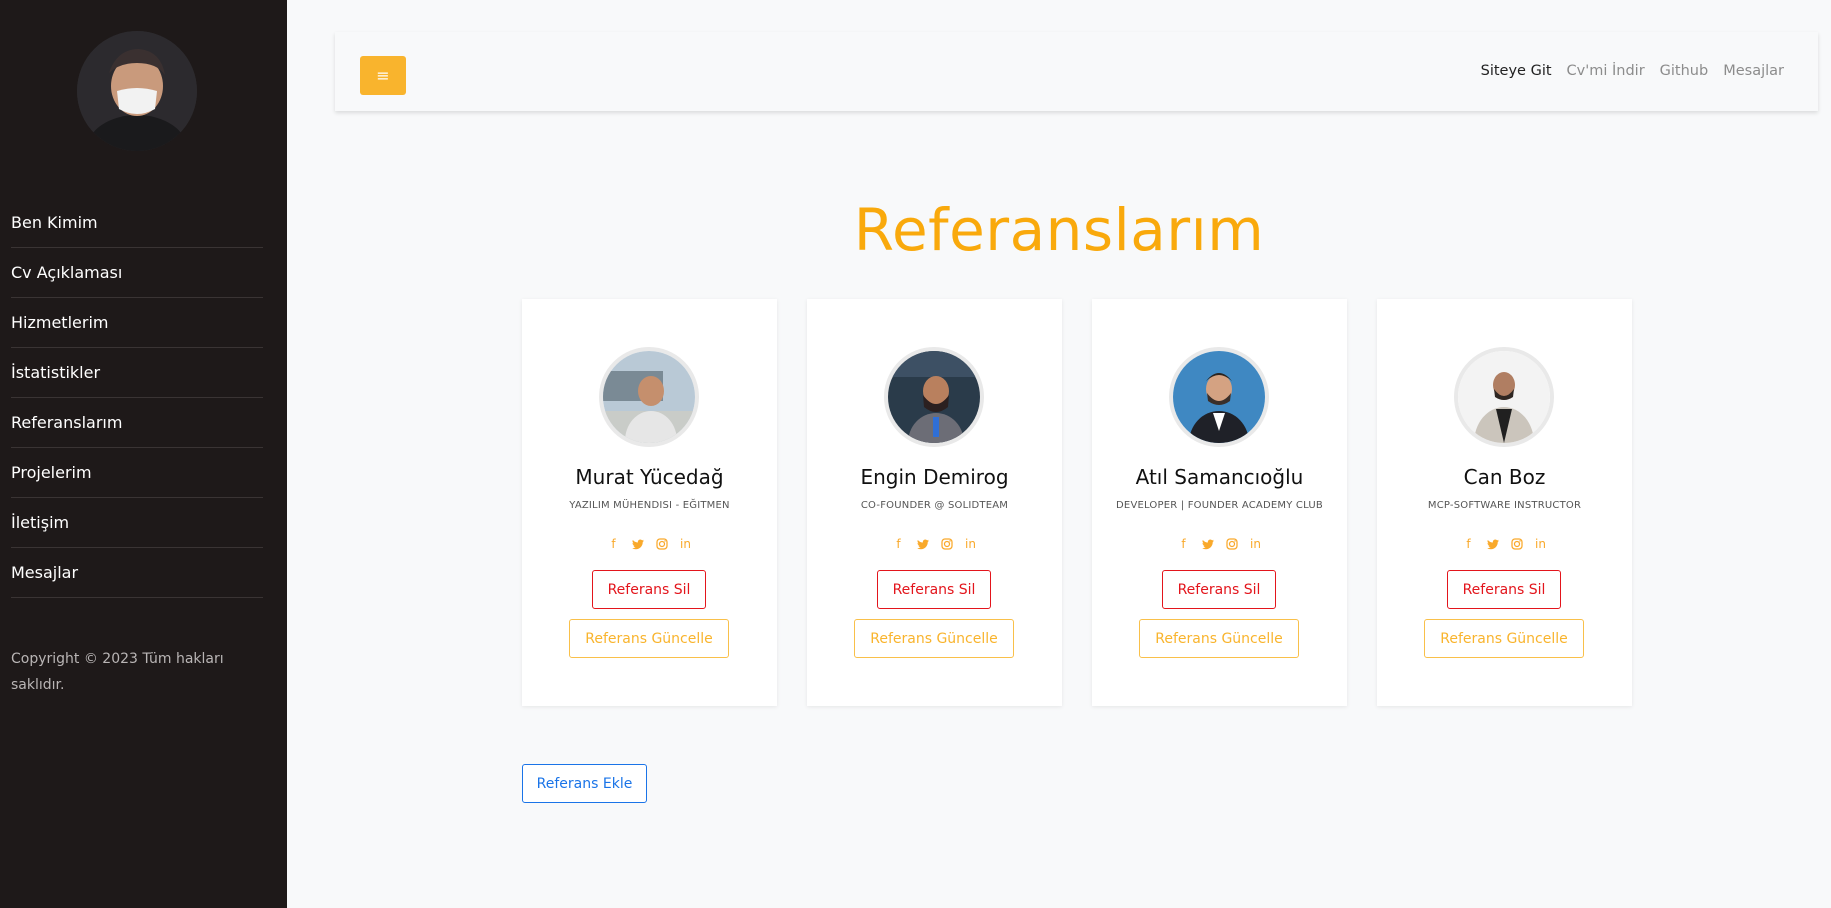 This screenshot has height=908, width=1831. I want to click on sidebar-item-projelerim: Projelerim, so click(137, 473).